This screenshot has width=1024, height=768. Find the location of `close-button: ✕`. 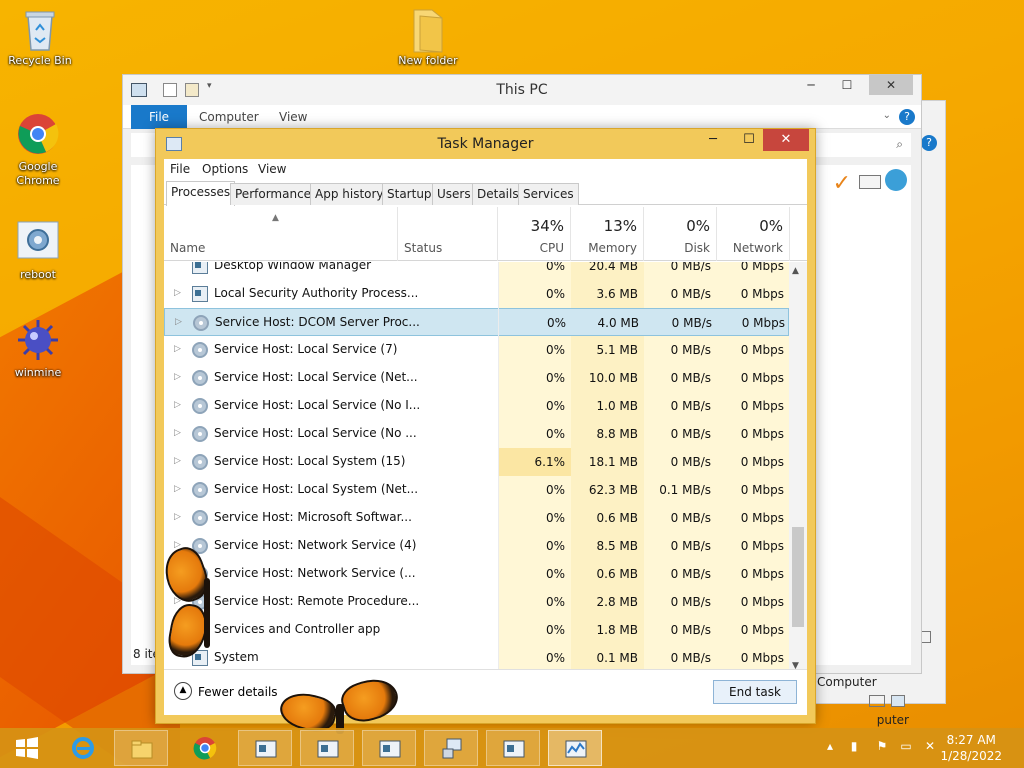

close-button: ✕ is located at coordinates (891, 85).